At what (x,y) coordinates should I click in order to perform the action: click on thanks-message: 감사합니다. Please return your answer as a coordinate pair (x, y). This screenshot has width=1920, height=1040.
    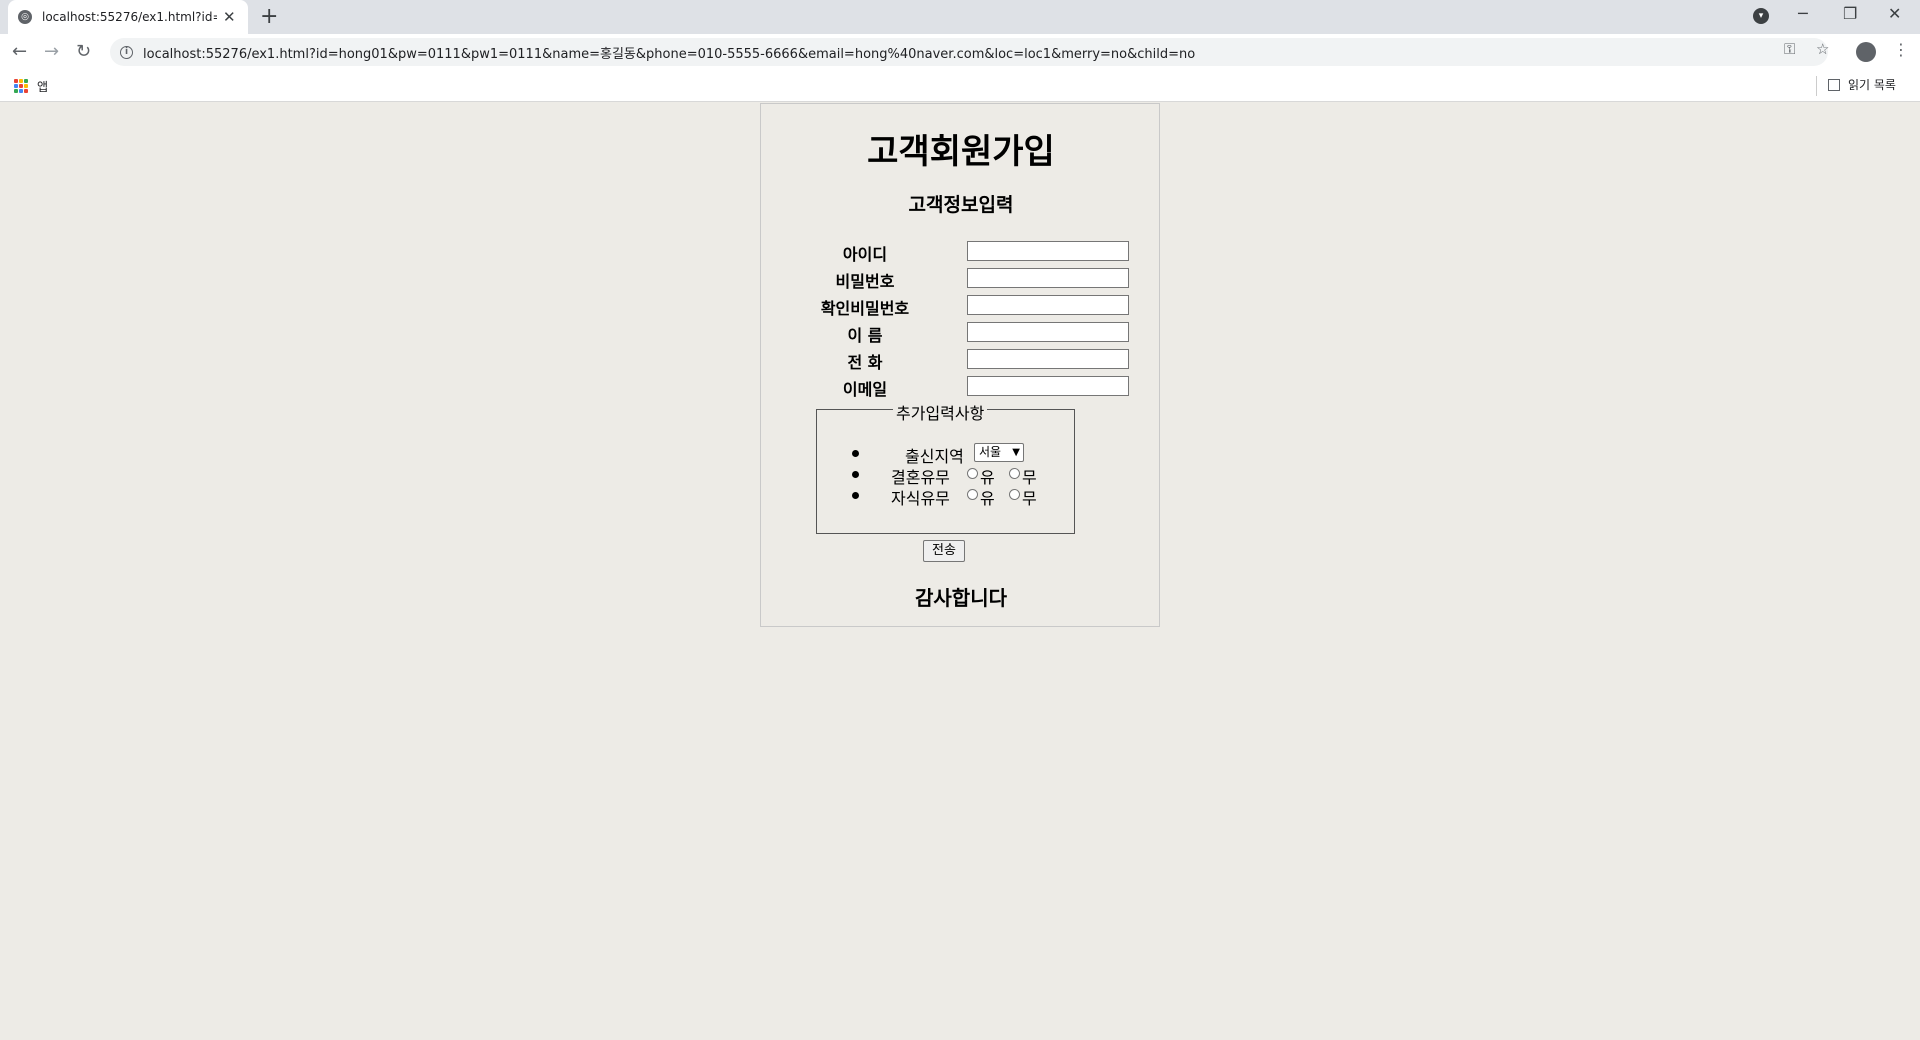
    Looking at the image, I should click on (961, 598).